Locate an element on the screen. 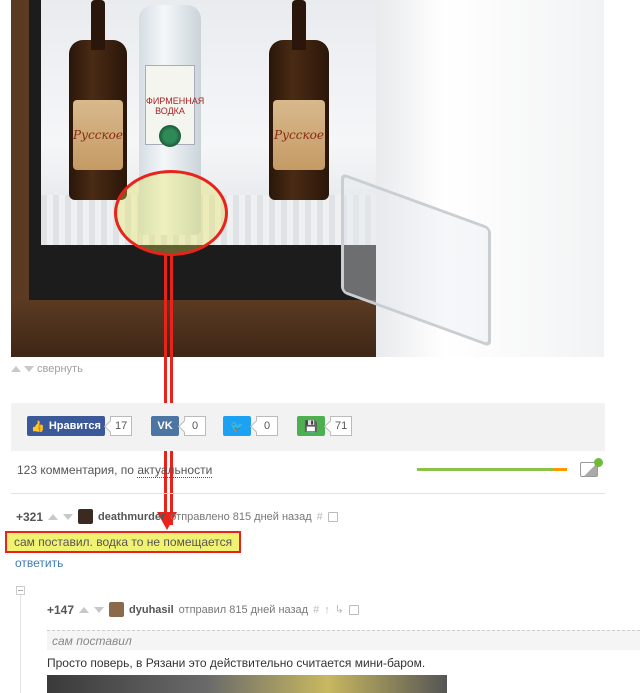  twitter-icon: 🐦 is located at coordinates (237, 426).